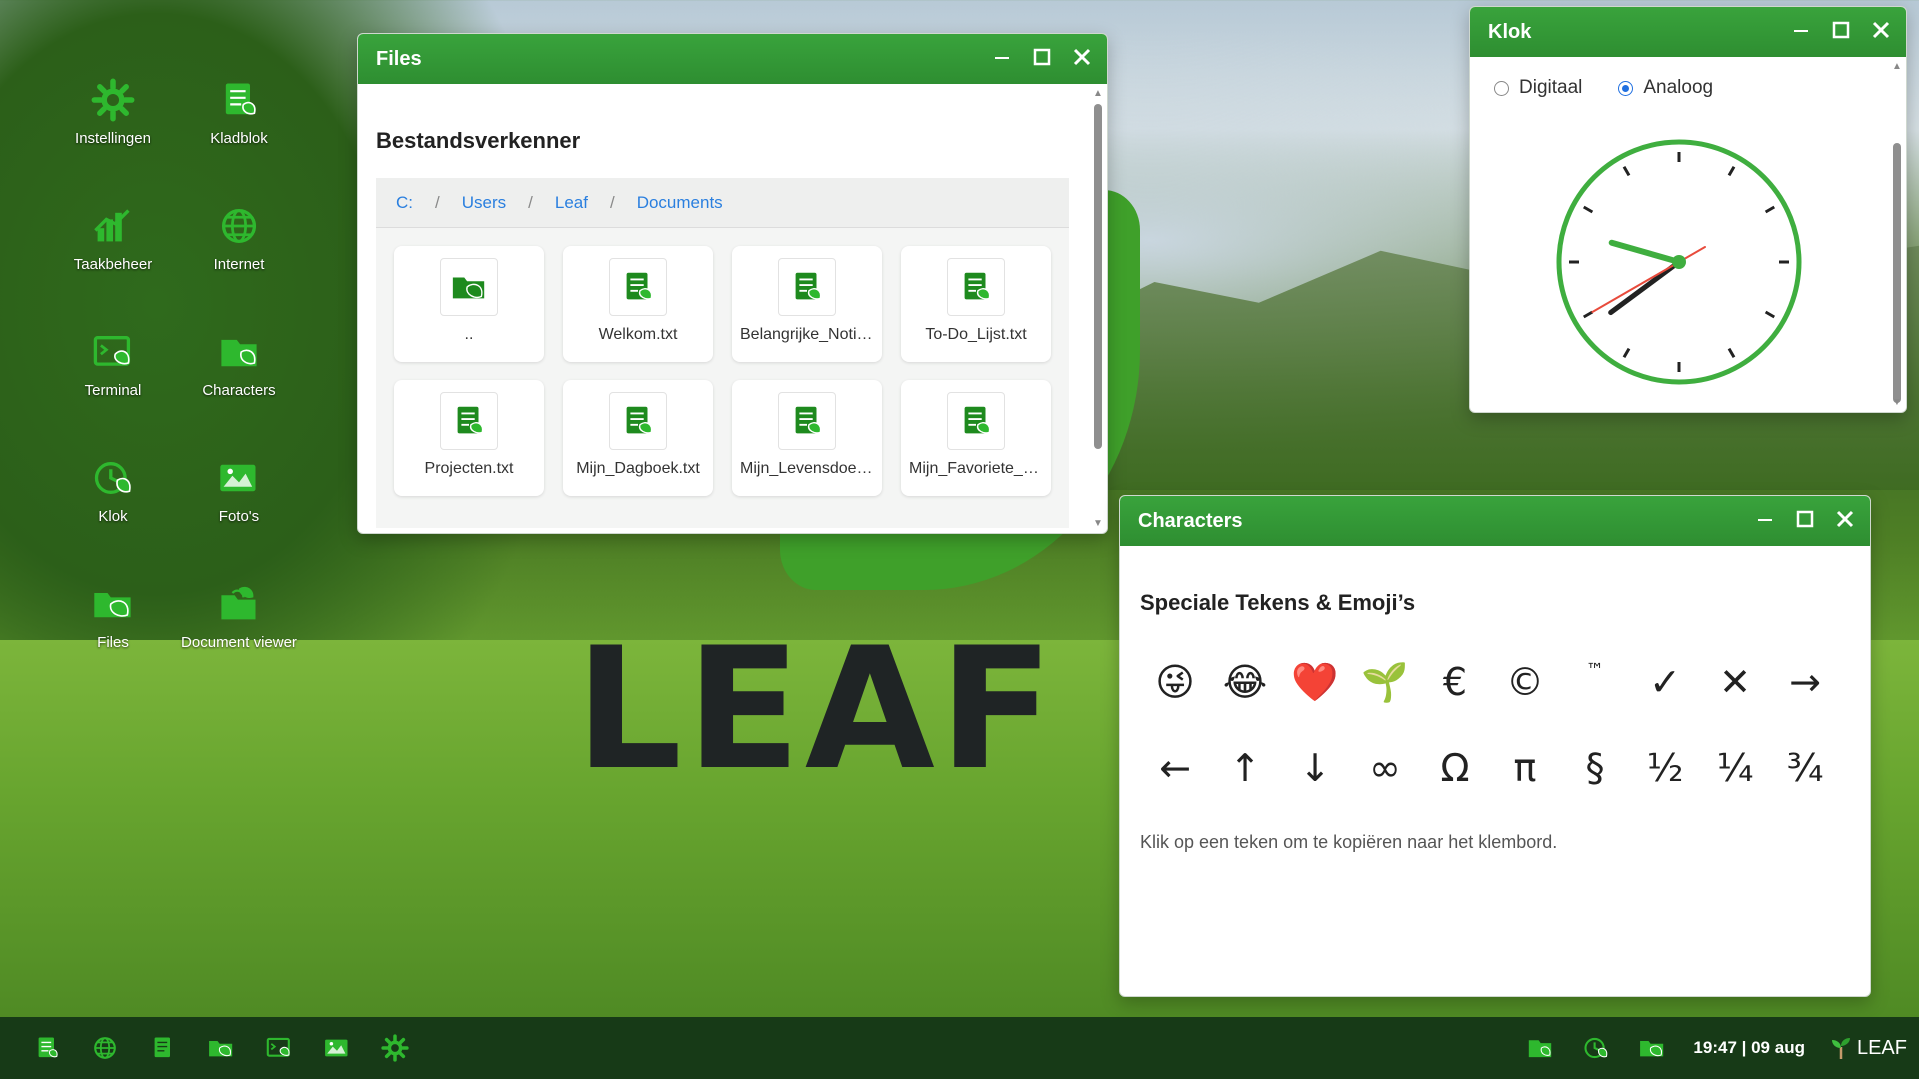 The width and height of the screenshot is (1919, 1079). Describe the element at coordinates (239, 365) in the screenshot. I see `desktop-icon-characters: Characters` at that location.